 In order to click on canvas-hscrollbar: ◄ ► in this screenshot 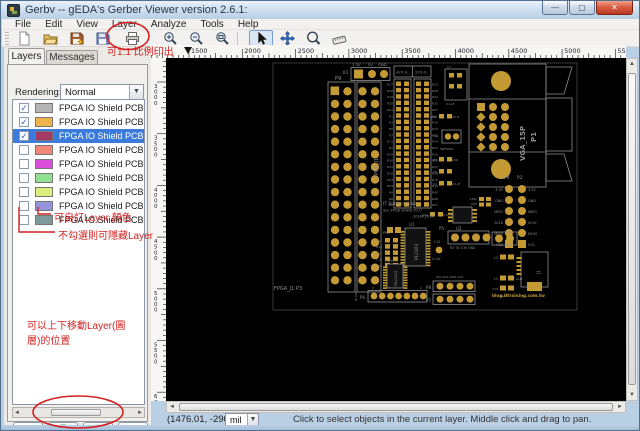, I will do `click(396, 407)`.